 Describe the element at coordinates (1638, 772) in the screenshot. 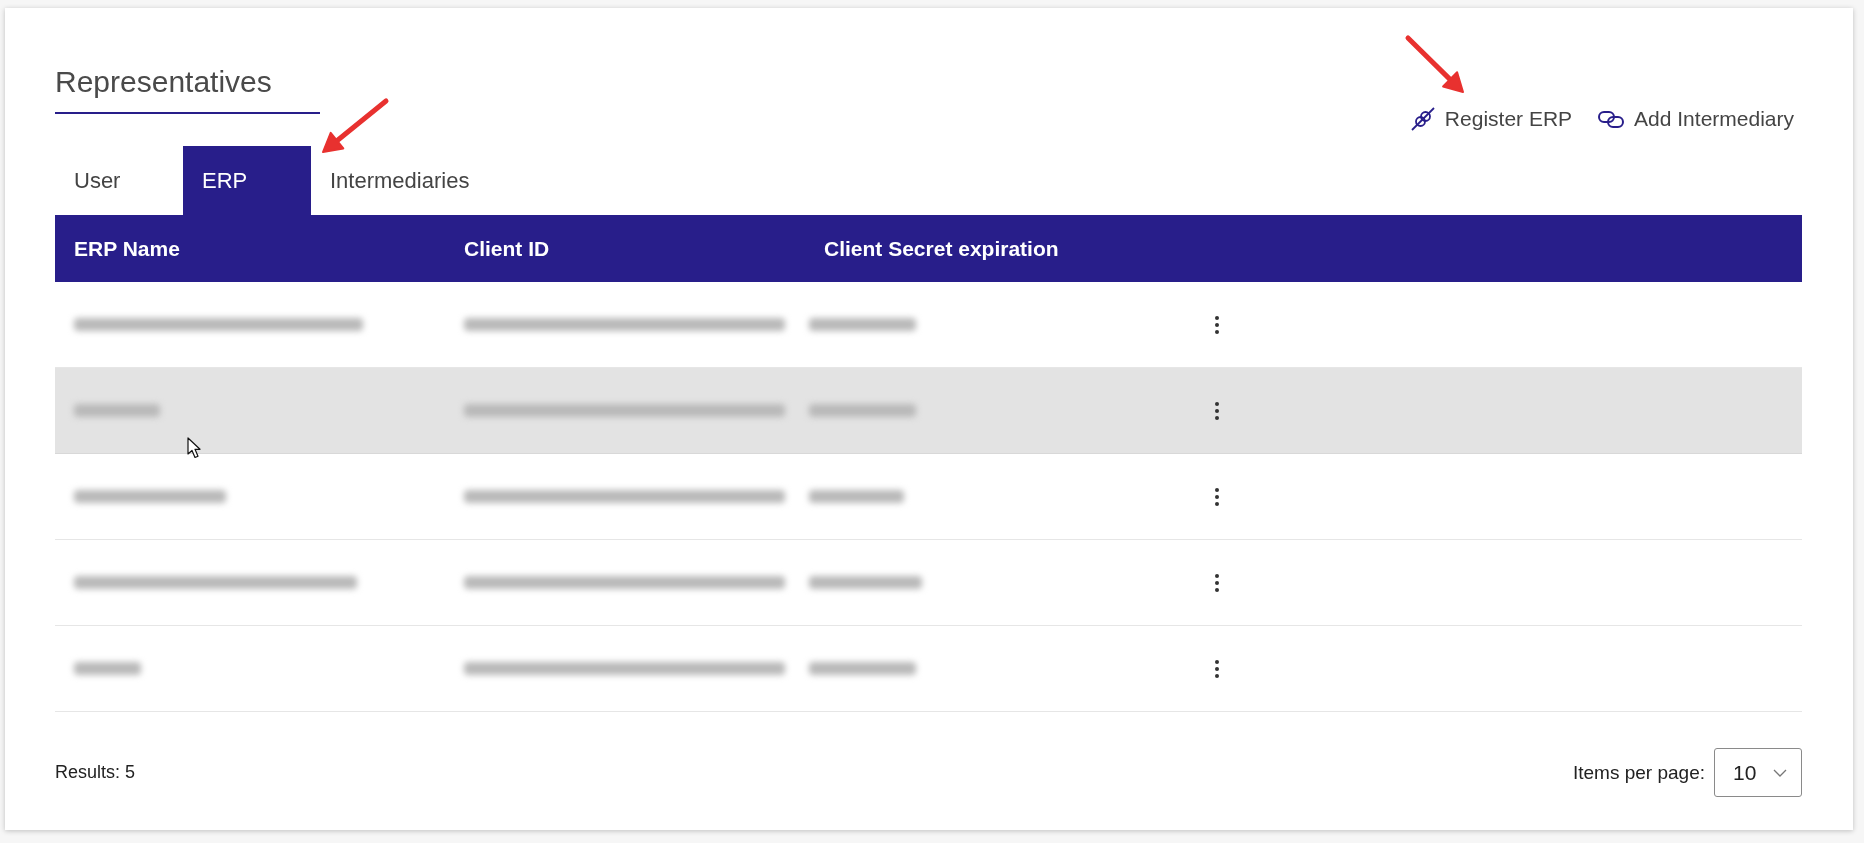

I see `items-per-page-label: Items per page:` at that location.